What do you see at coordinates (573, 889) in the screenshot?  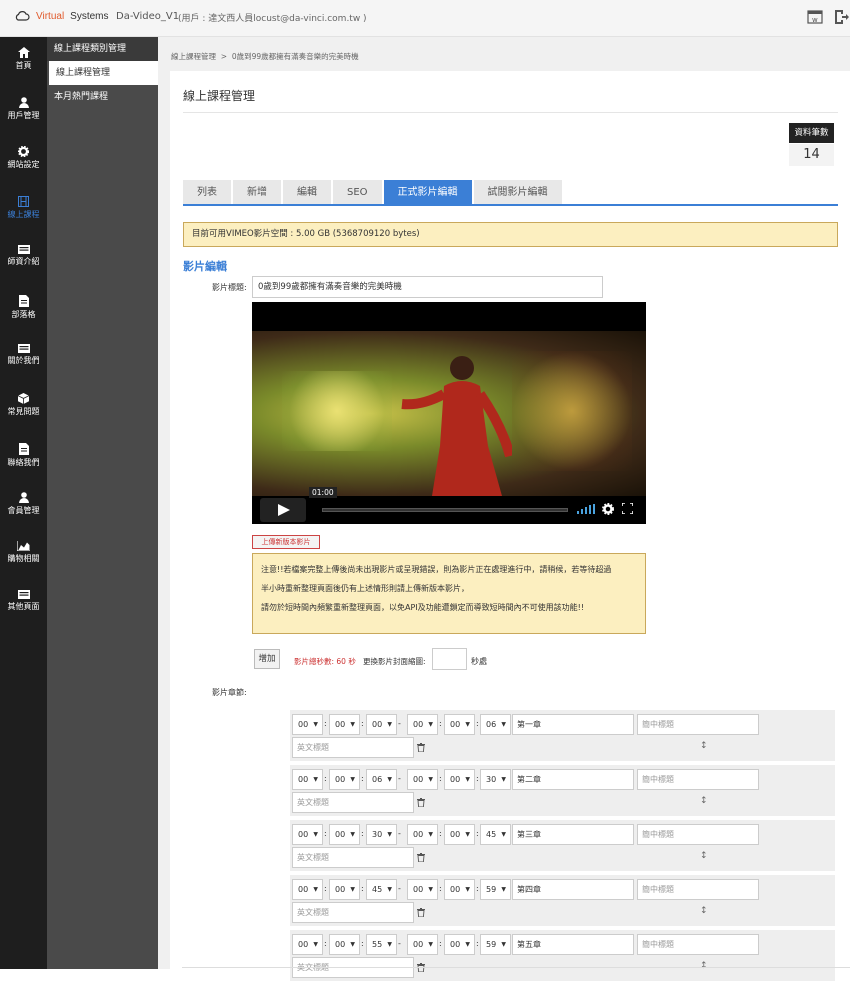 I see `chapter-title-input: 第四章` at bounding box center [573, 889].